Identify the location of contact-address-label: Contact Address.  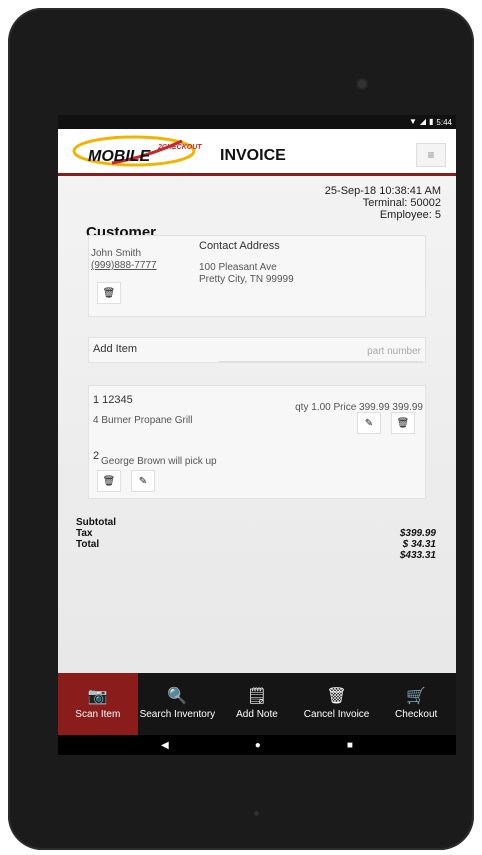
(239, 246).